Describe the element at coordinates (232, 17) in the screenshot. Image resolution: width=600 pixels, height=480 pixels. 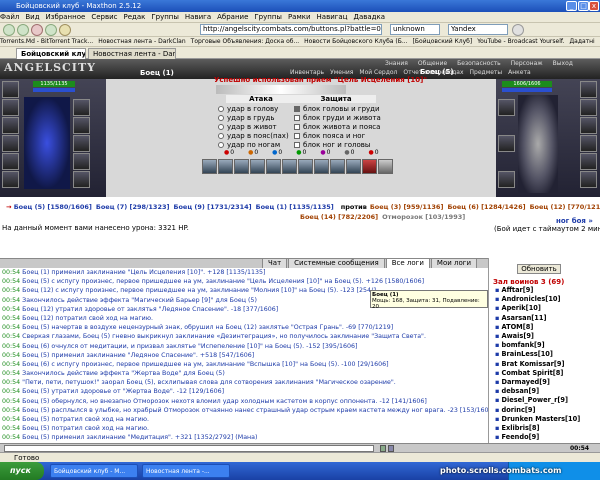
I see `menu-item: Абрание` at that location.